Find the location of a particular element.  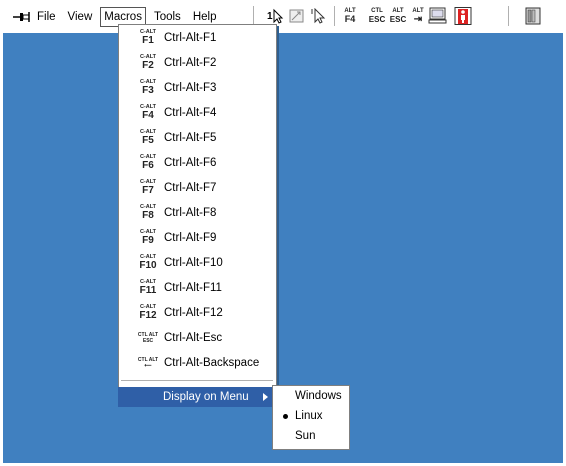

menu-file: File is located at coordinates (46, 17).